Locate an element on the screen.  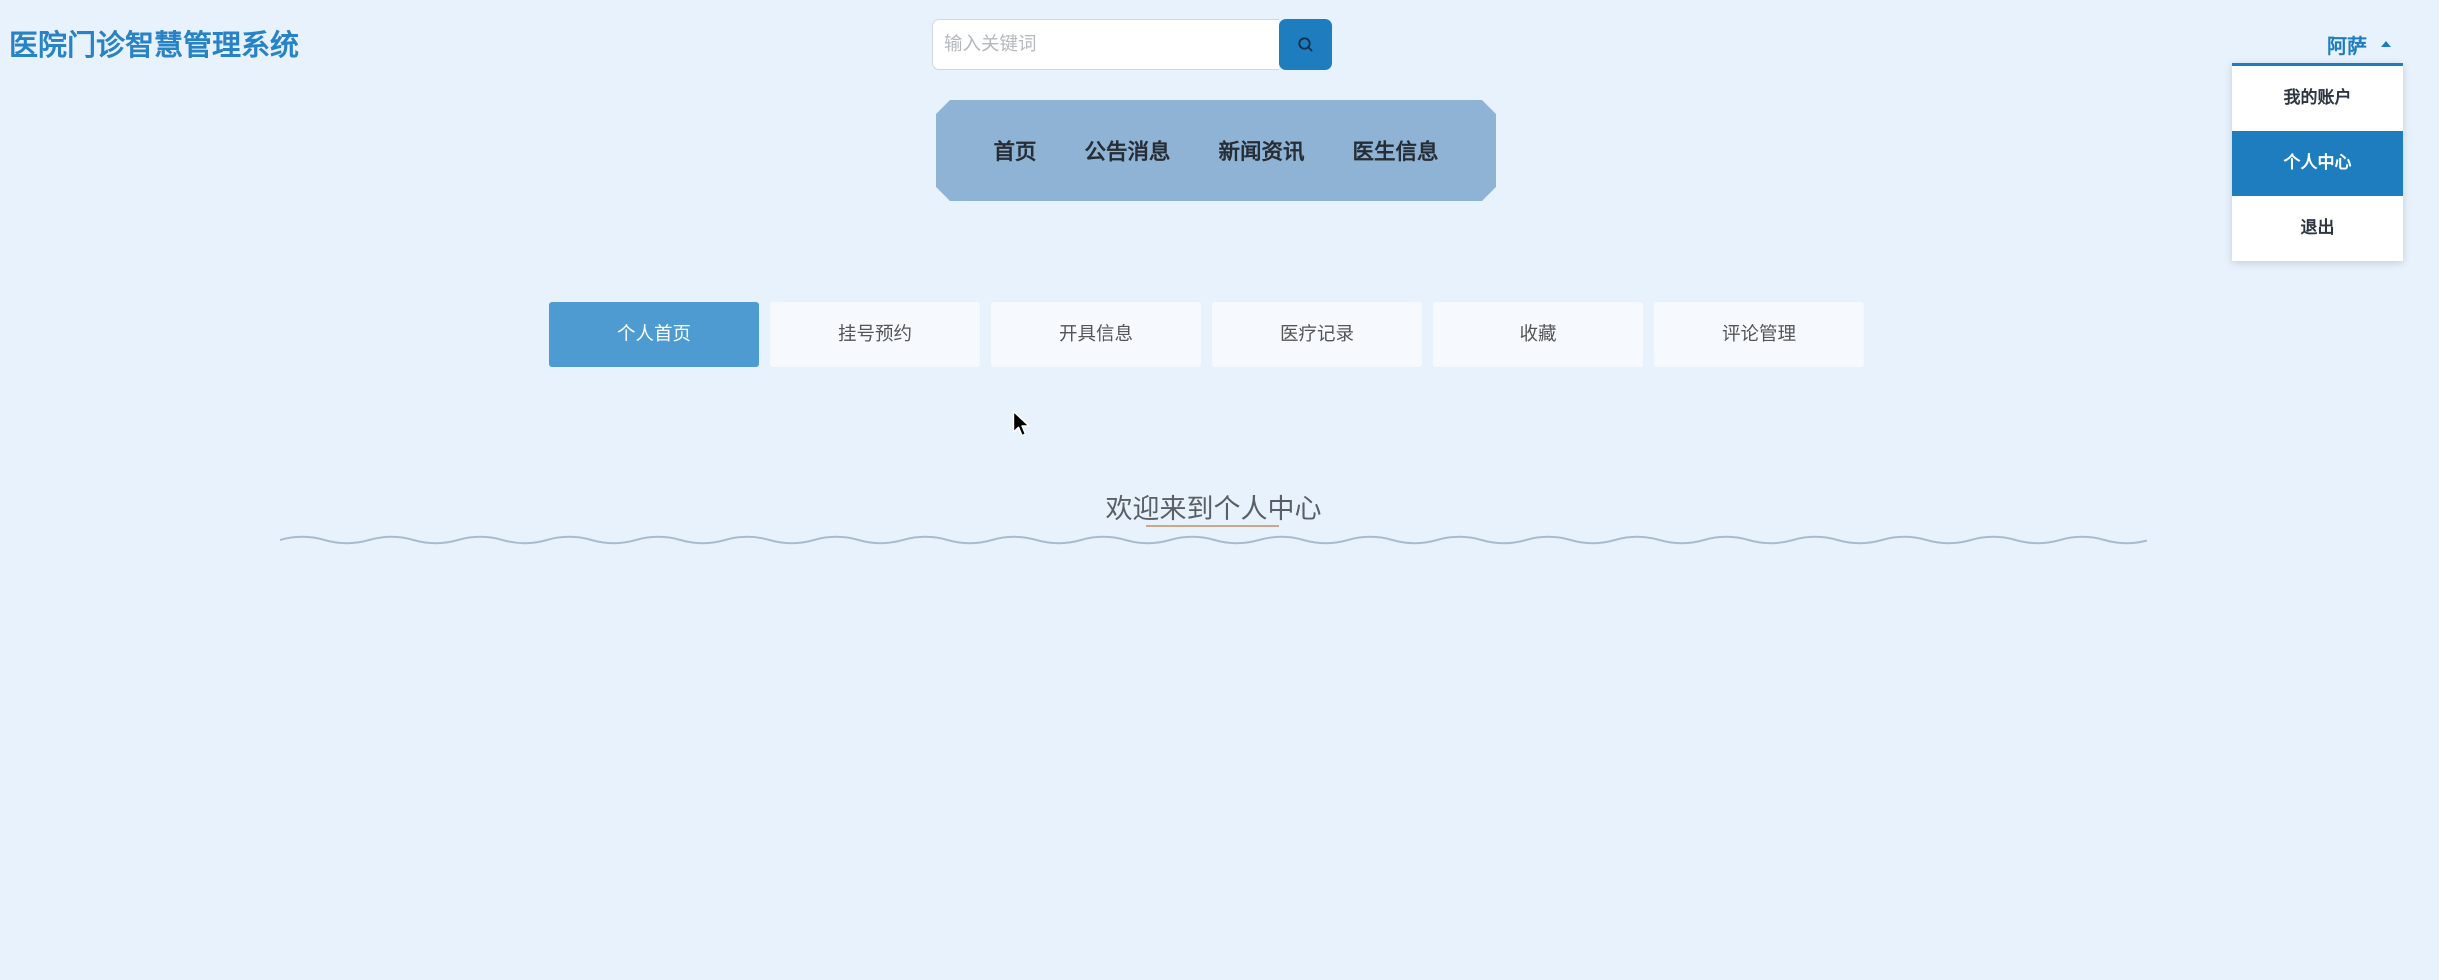
nav-item-news: 新闻资讯 is located at coordinates (1262, 150).